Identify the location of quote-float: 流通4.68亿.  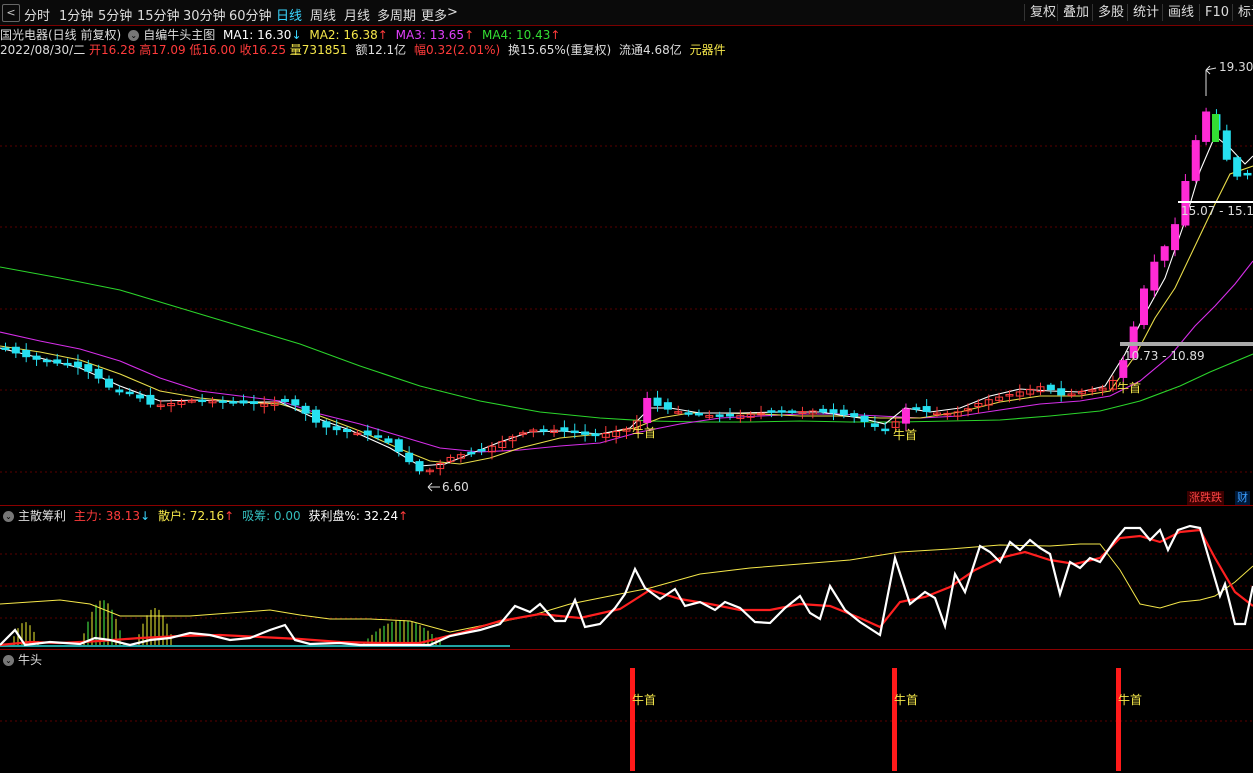
(650, 50).